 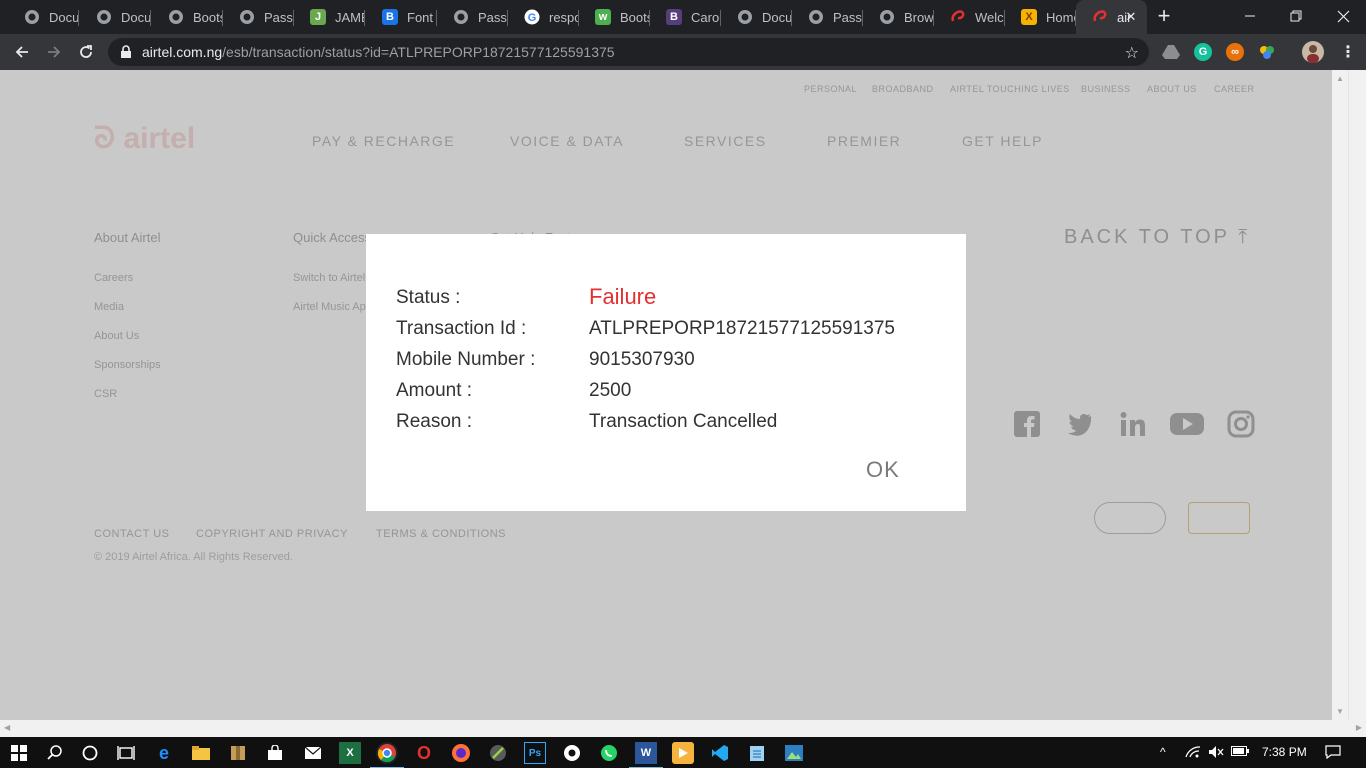 I want to click on restore-button, so click(x=1296, y=16).